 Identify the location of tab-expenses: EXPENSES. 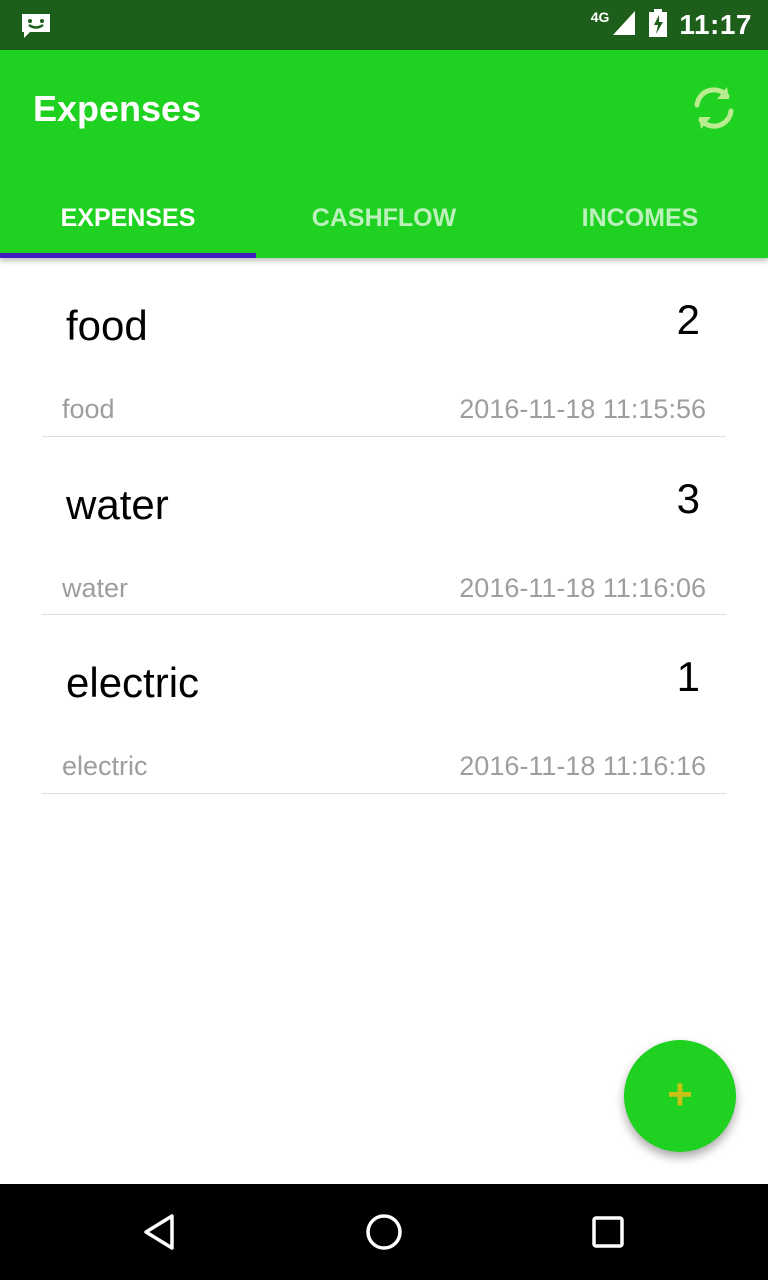
(128, 218).